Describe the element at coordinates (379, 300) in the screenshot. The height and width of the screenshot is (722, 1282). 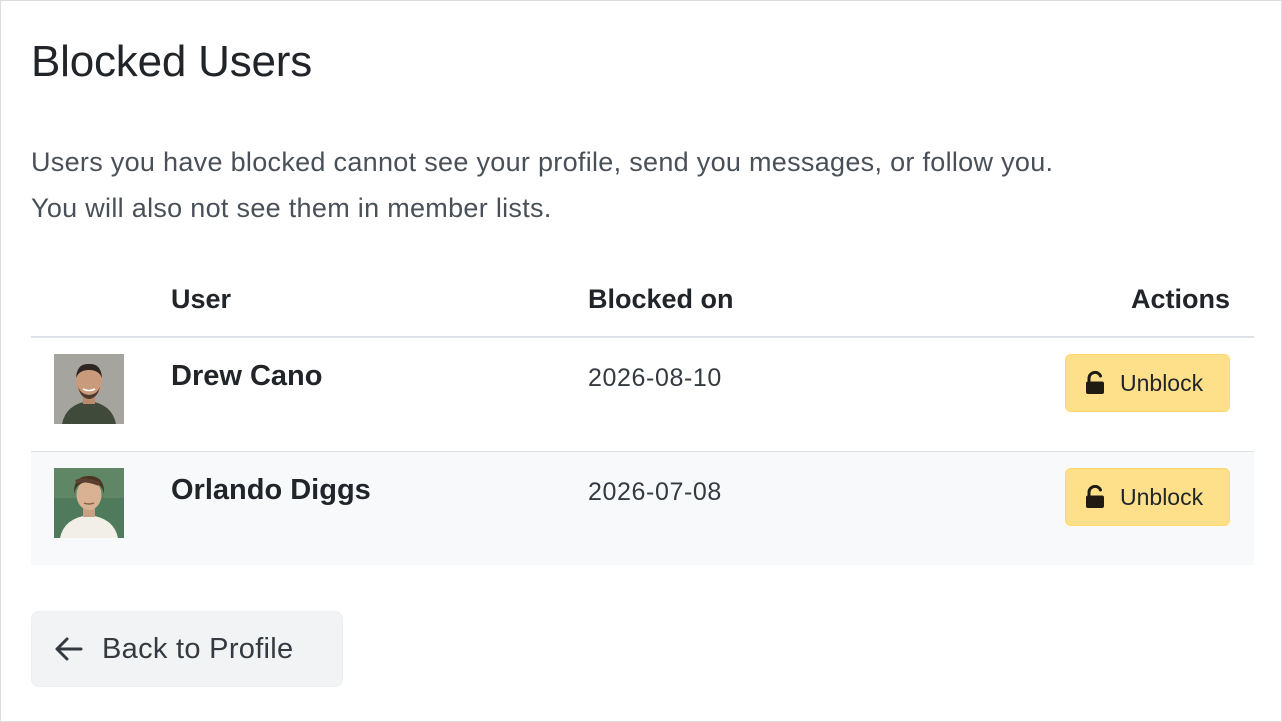
I see `user-column-header: User` at that location.